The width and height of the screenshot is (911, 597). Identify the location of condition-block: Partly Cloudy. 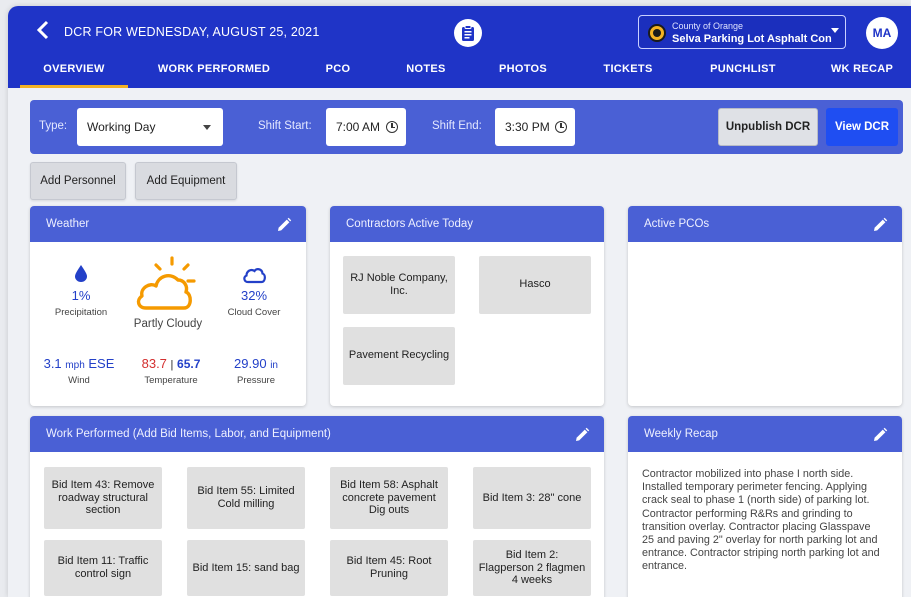
(168, 324).